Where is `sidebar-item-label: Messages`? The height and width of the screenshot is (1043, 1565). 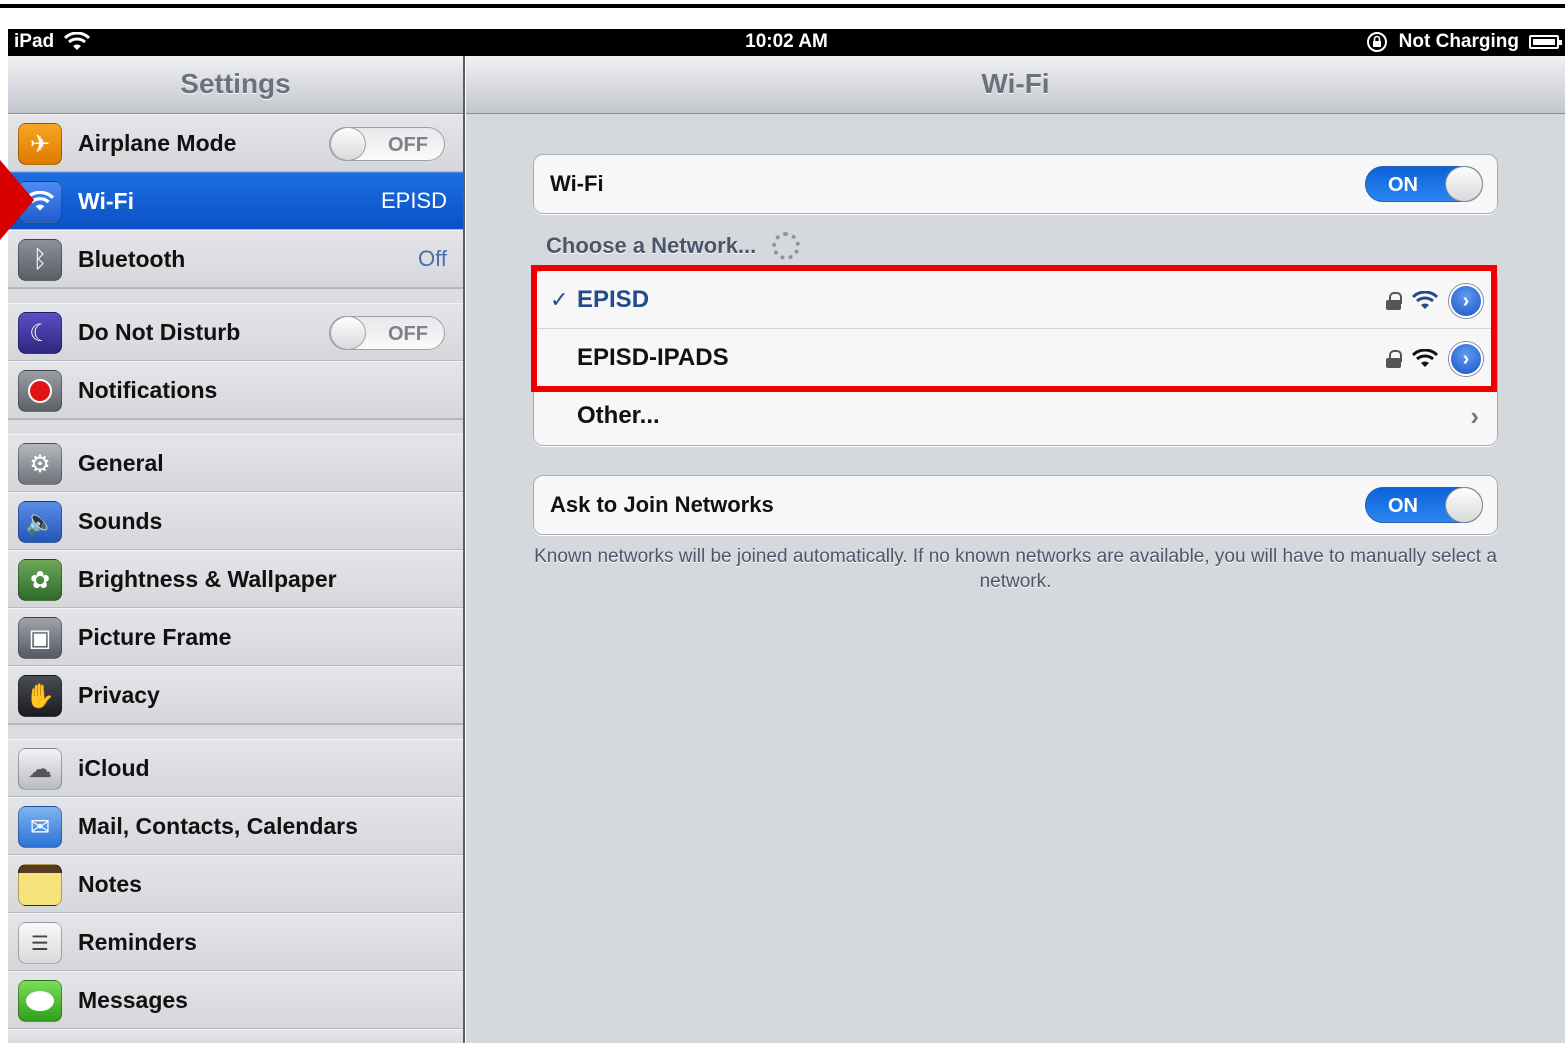
sidebar-item-label: Messages is located at coordinates (133, 999).